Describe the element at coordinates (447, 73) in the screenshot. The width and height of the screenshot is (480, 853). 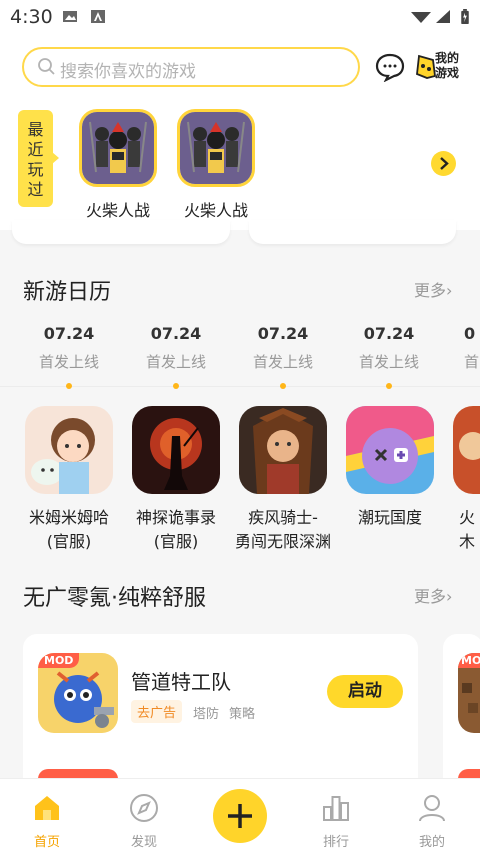
I see `my-games-label-2: 游戏` at that location.